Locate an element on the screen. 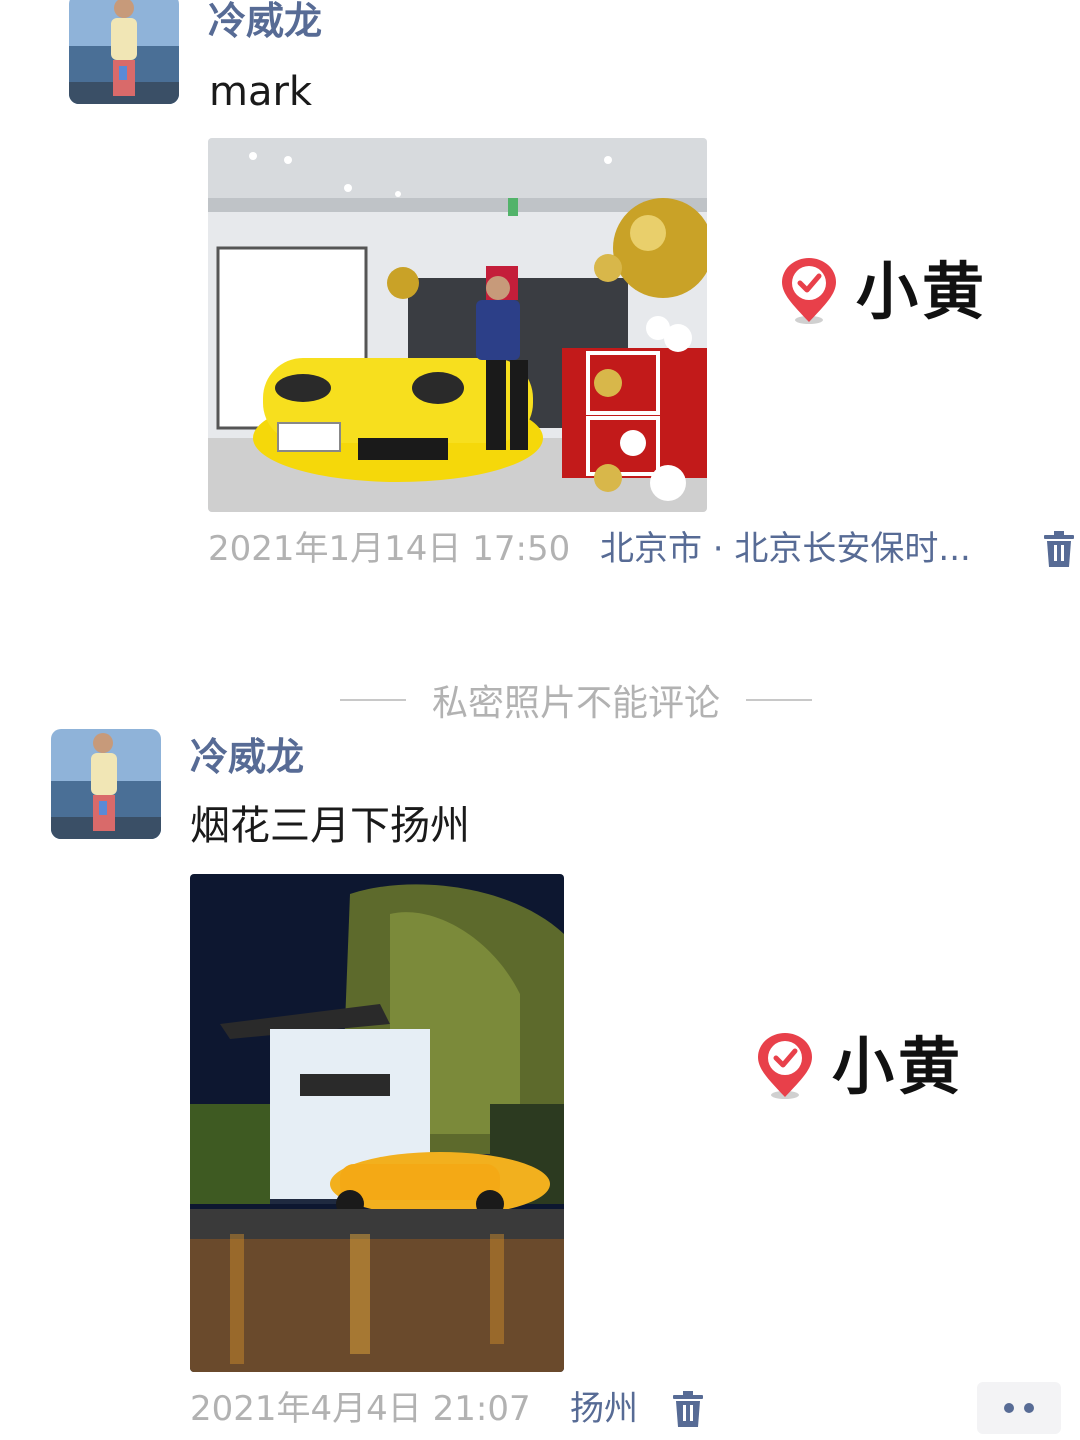 The width and height of the screenshot is (1080, 1440). post1-sticker-label: 小黄 is located at coordinates (922, 291).